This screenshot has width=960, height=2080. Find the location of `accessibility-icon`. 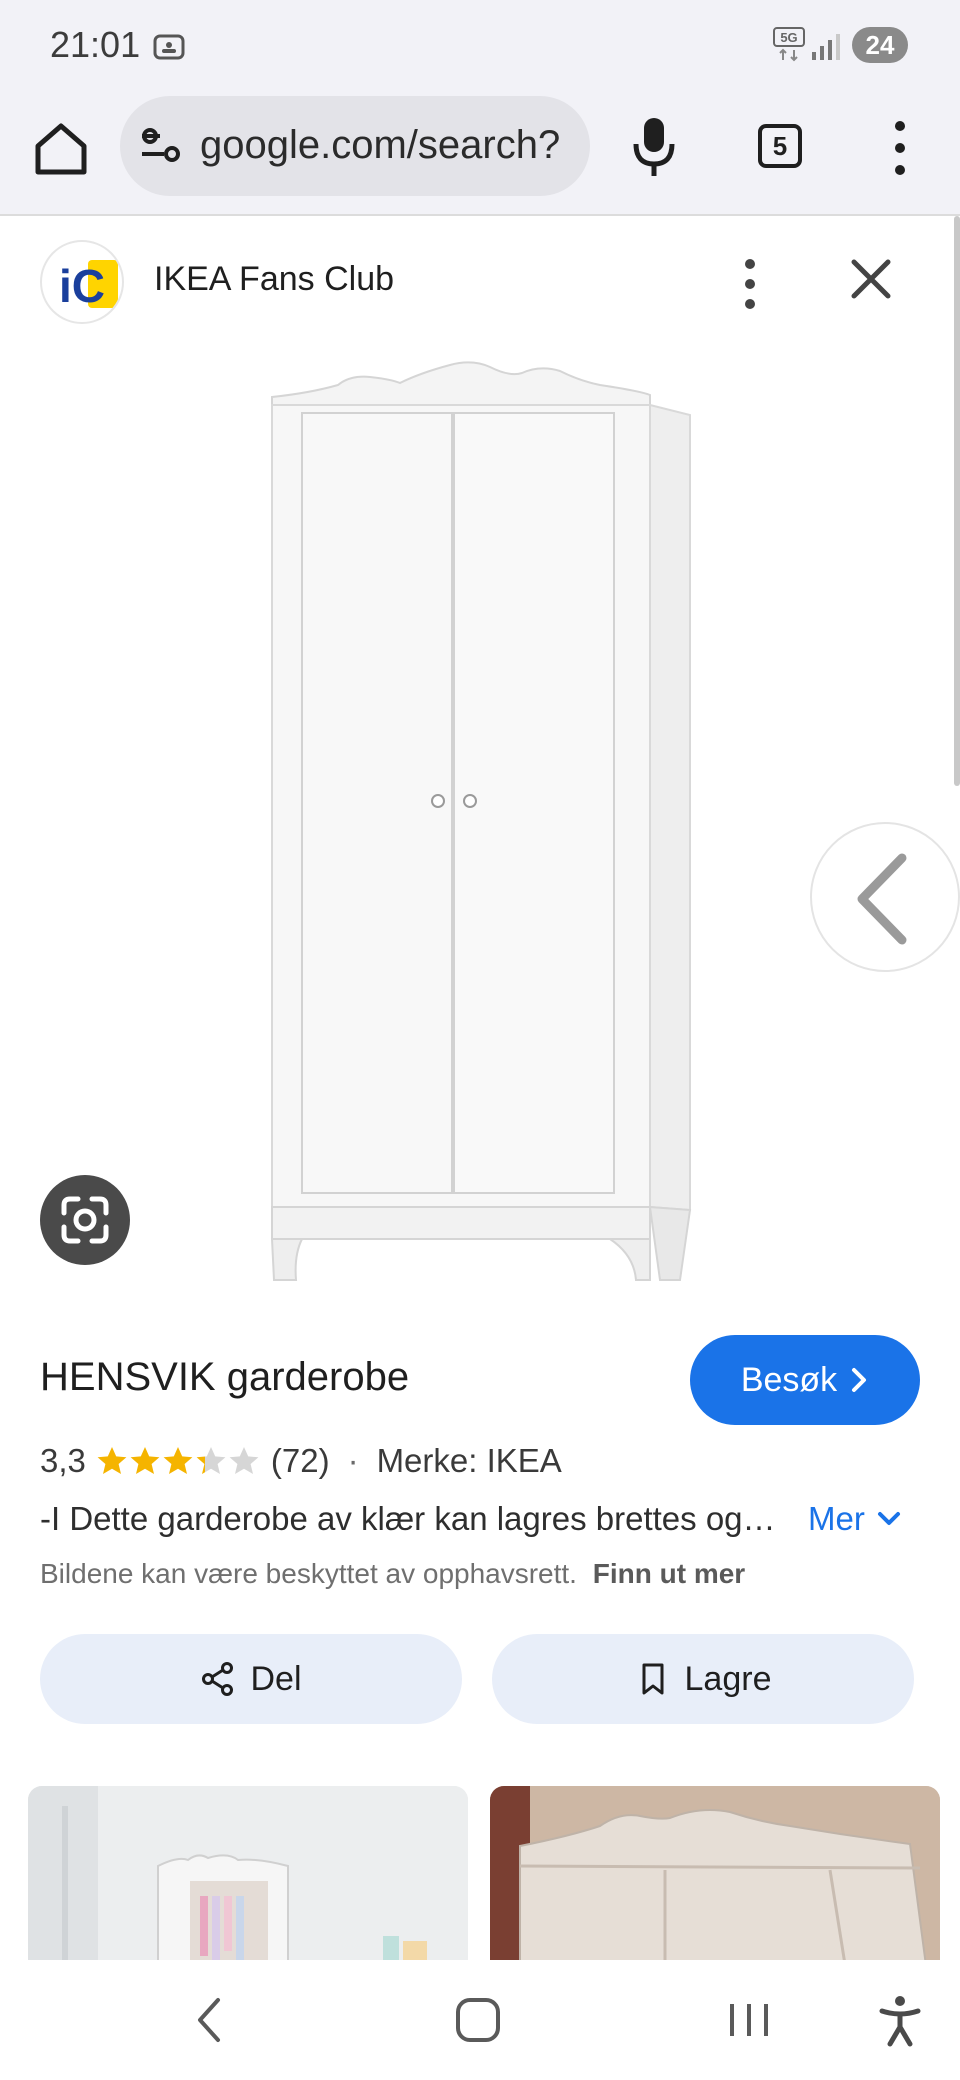

accessibility-icon is located at coordinates (900, 2021).